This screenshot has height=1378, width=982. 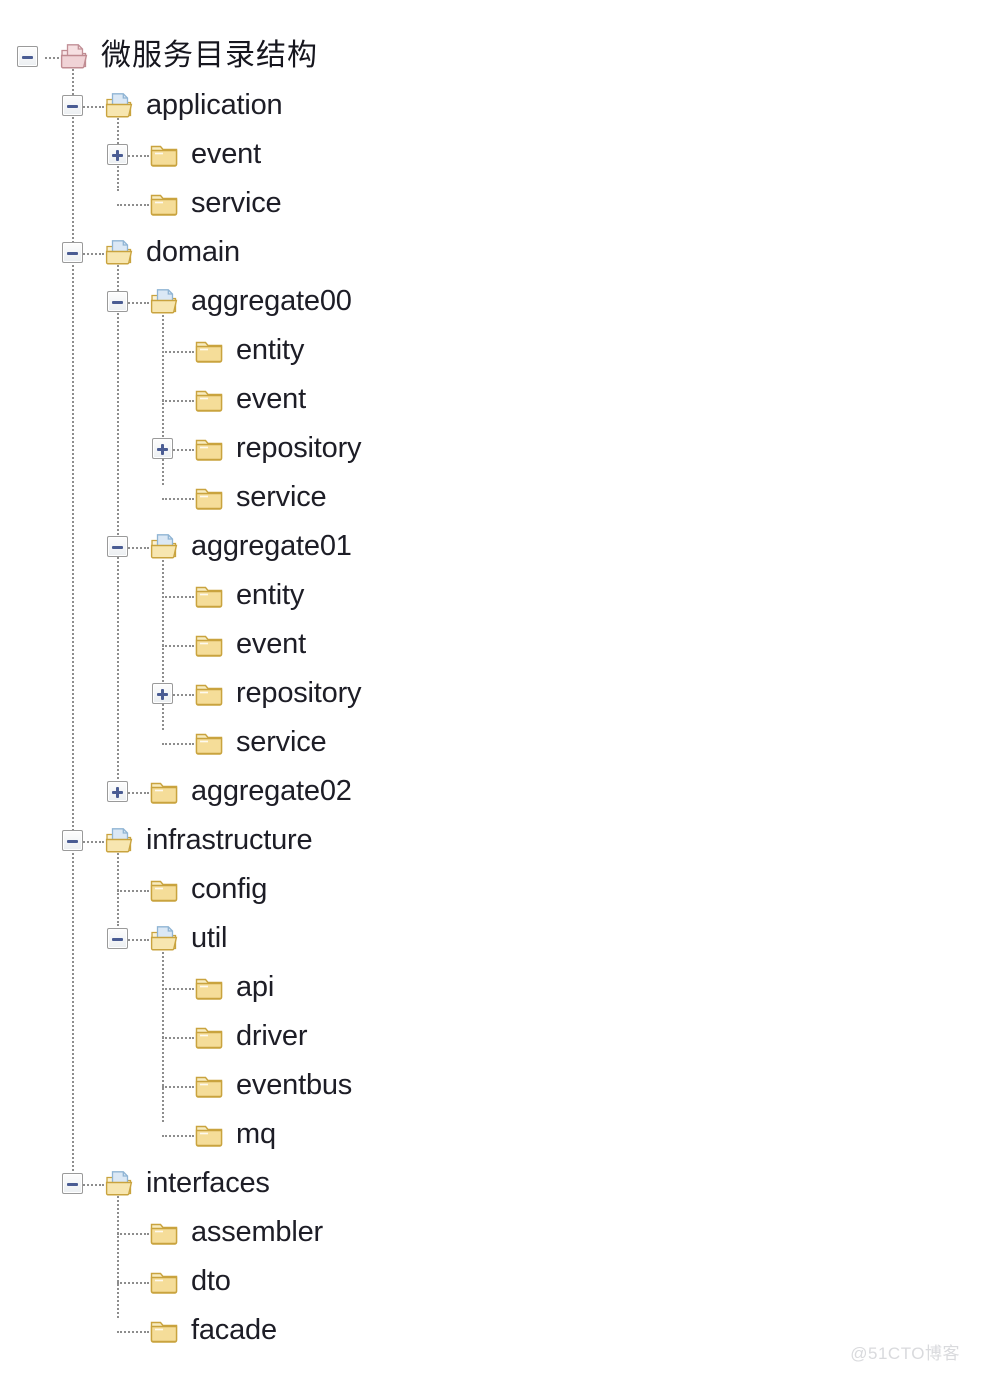 What do you see at coordinates (214, 105) in the screenshot?
I see `tree-node-label-application: application` at bounding box center [214, 105].